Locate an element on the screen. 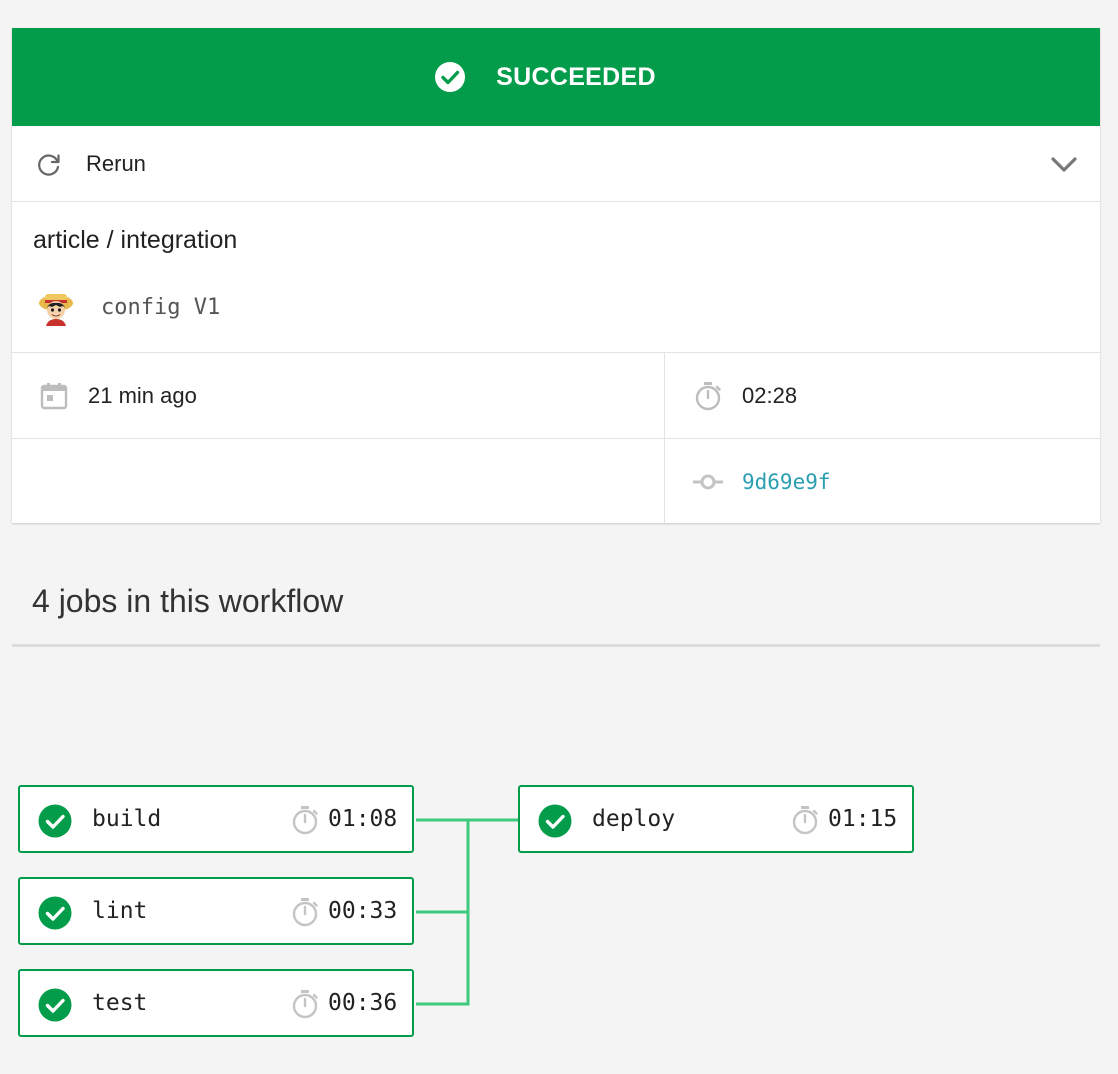 This screenshot has height=1074, width=1118. job-duration: 01:08 is located at coordinates (363, 819).